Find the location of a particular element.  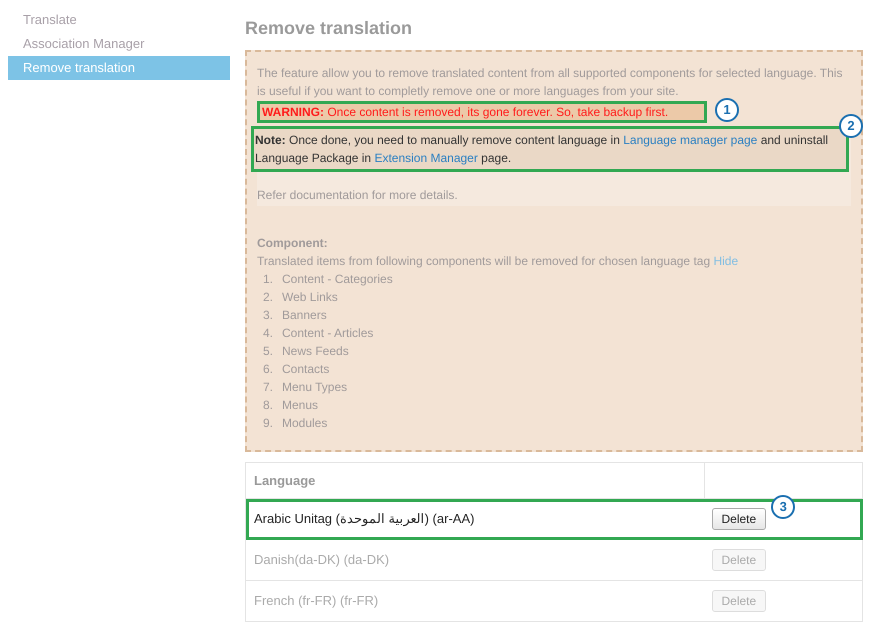

hide-link: Hide is located at coordinates (725, 261).